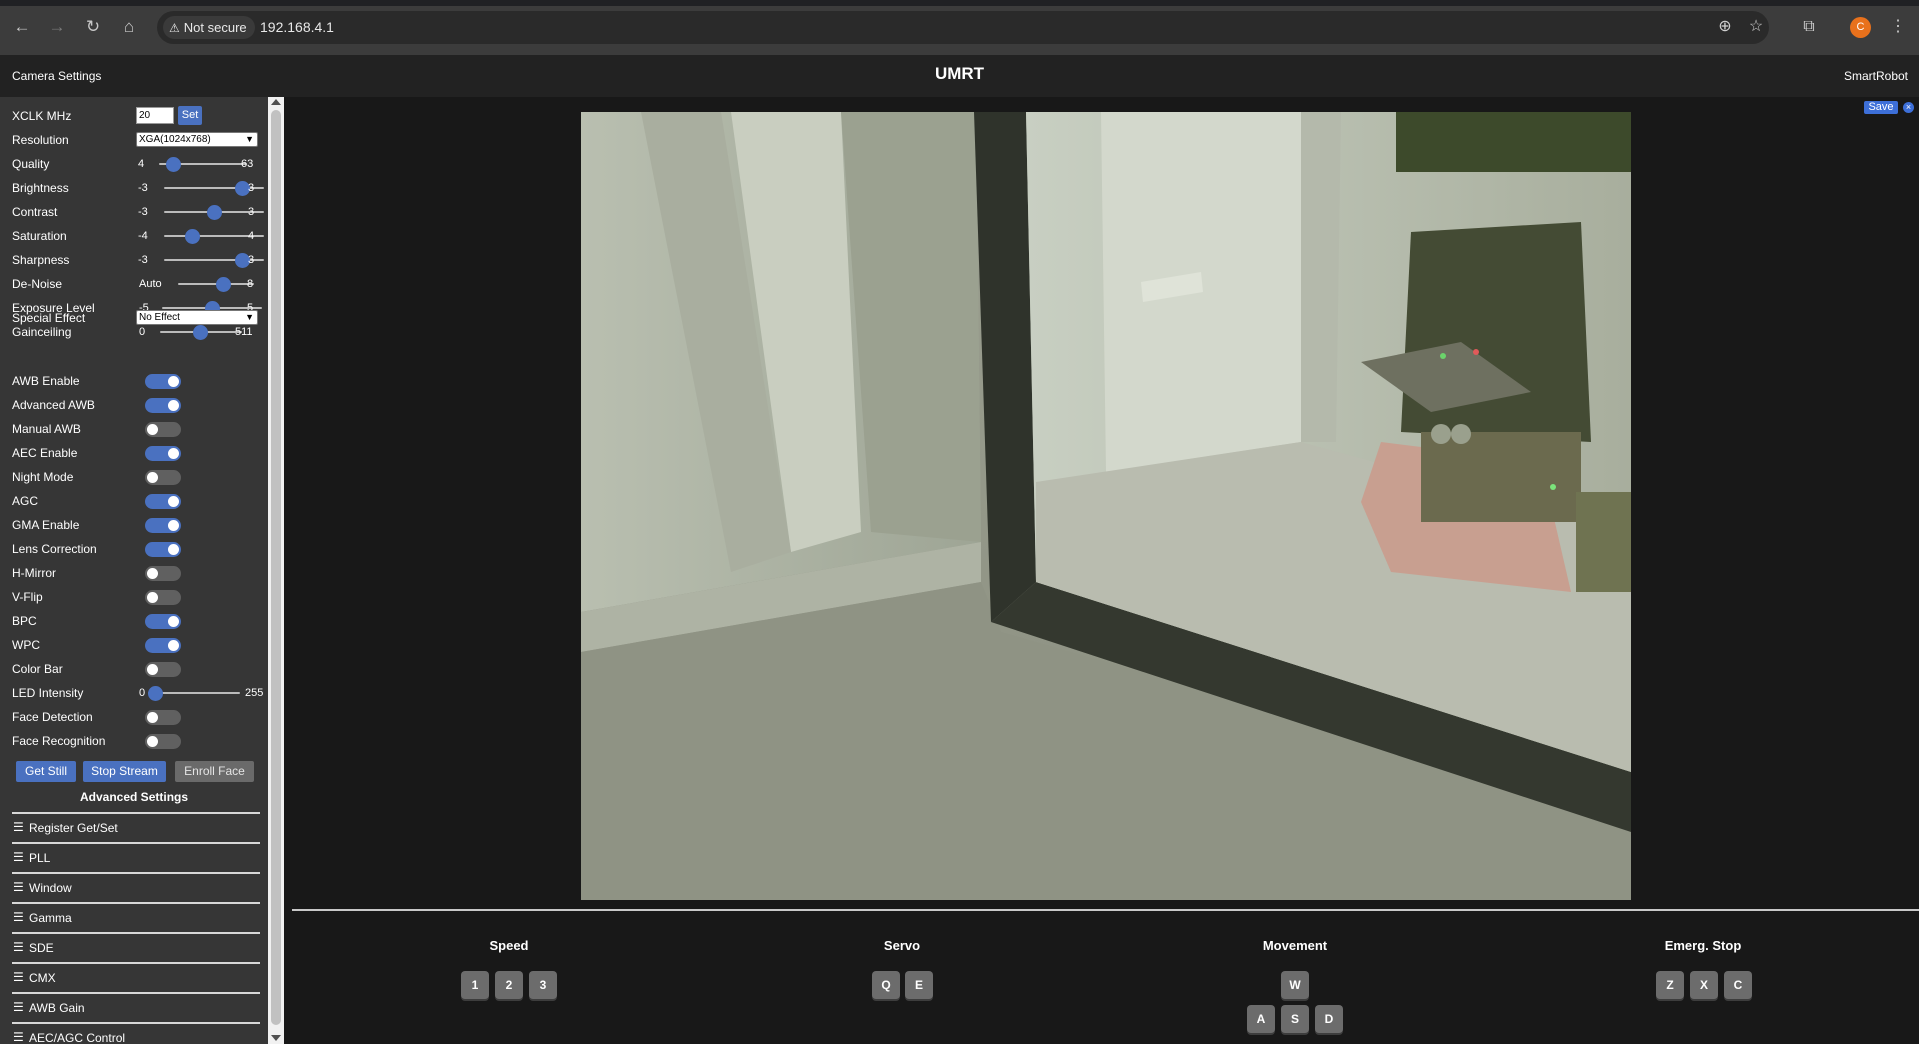 Image resolution: width=1919 pixels, height=1044 pixels. I want to click on move-right-d-key: D, so click(1329, 1019).